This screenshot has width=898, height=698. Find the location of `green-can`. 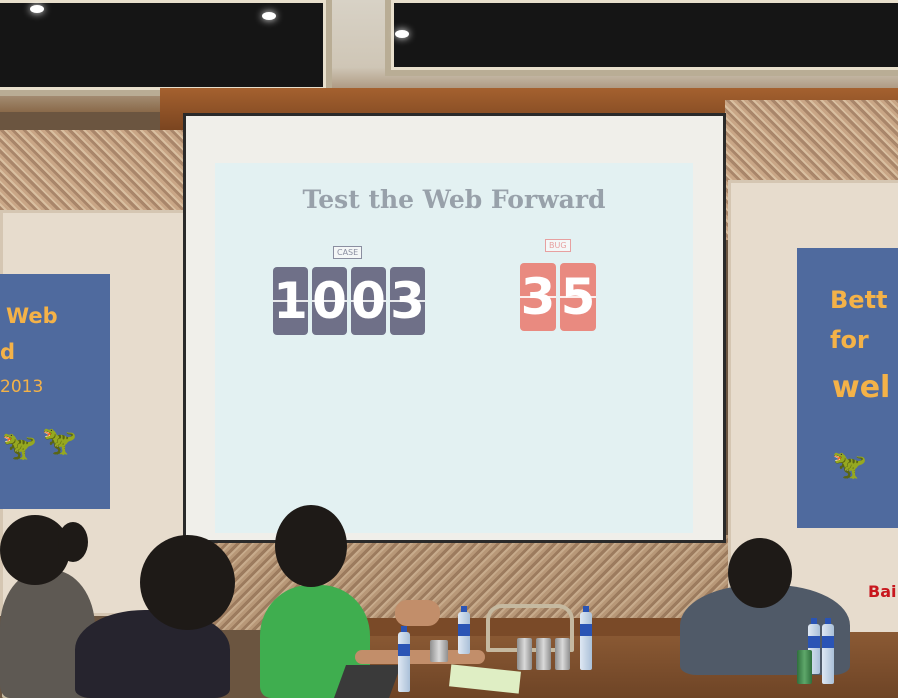

green-can is located at coordinates (804, 667).